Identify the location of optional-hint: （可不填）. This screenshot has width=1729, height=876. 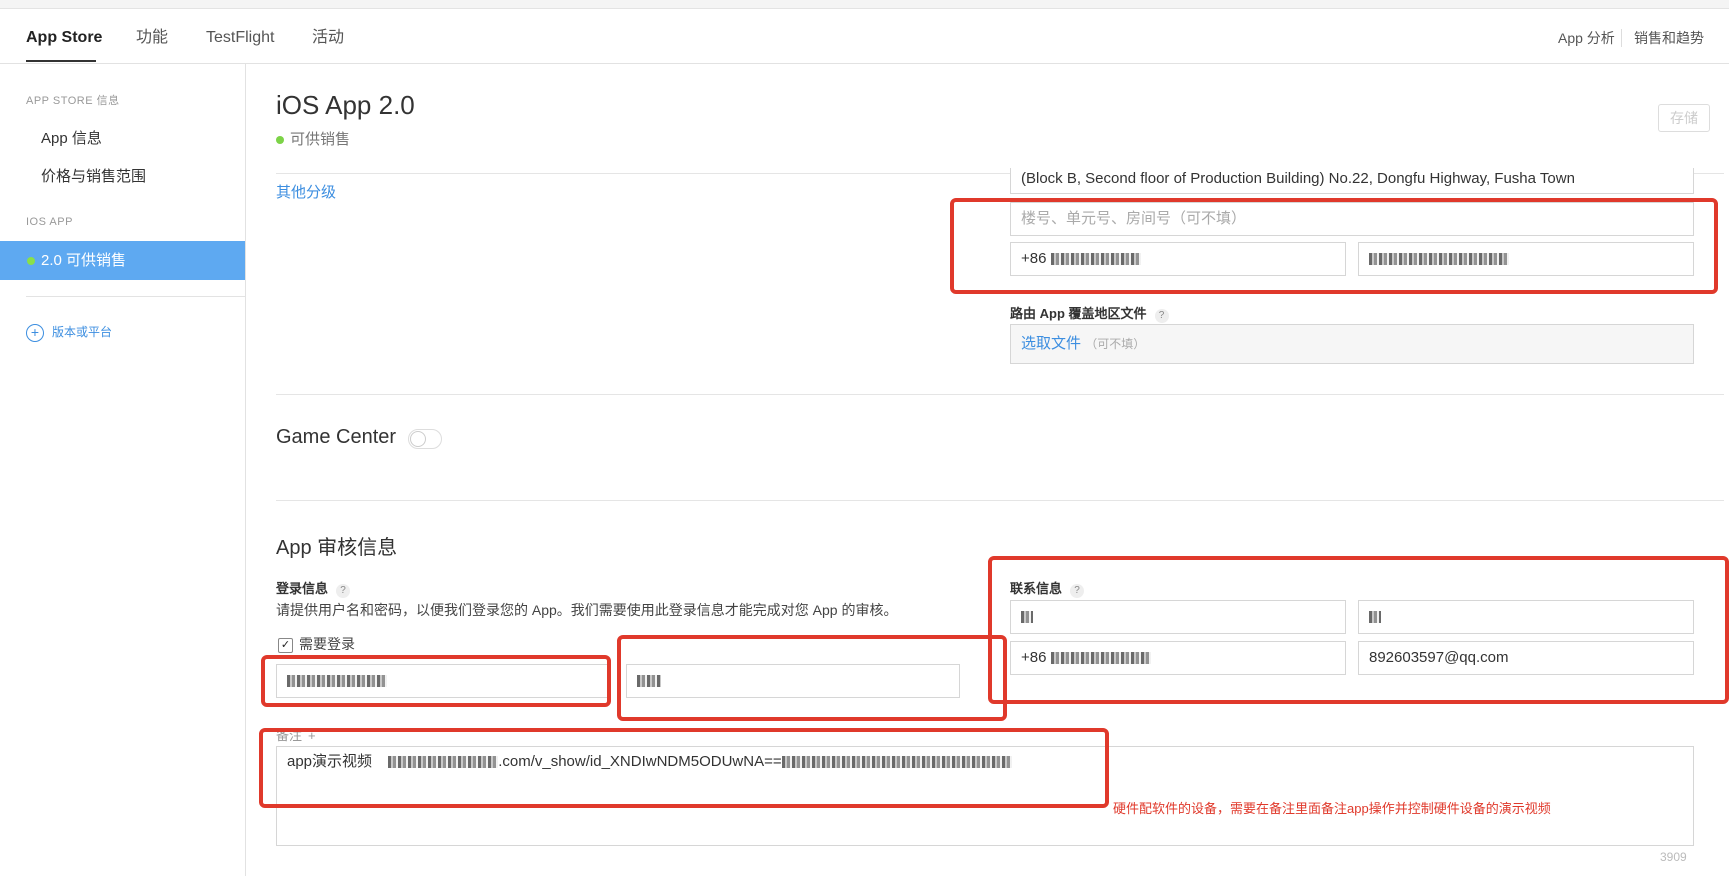
(1115, 344).